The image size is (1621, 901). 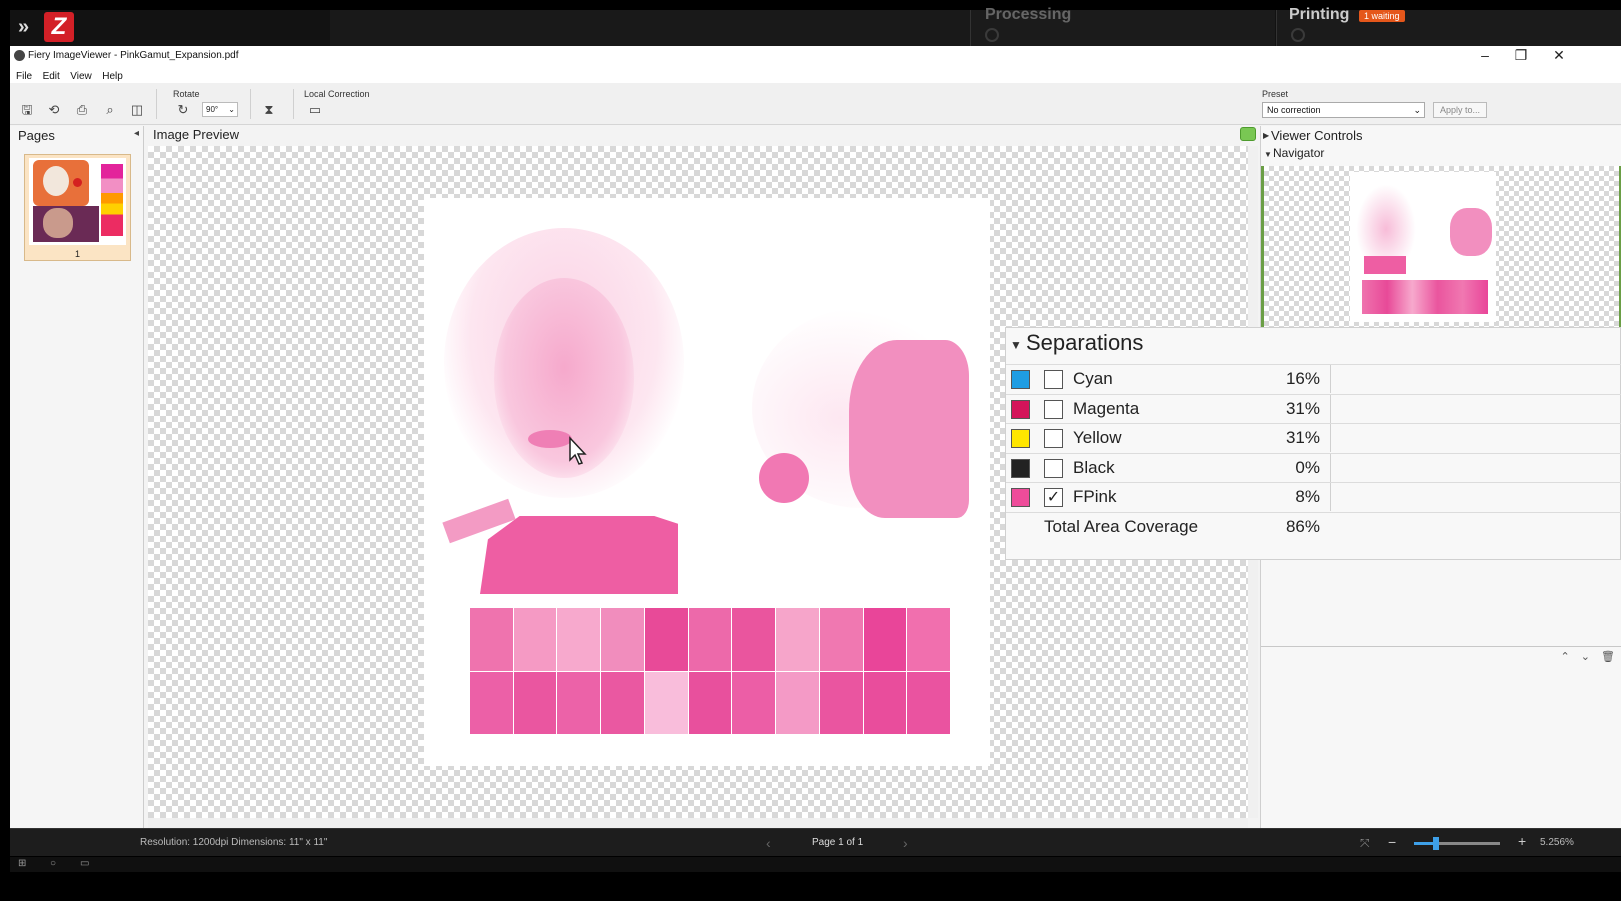 What do you see at coordinates (1313, 437) in the screenshot?
I see `separation-row-yellow: Yellow 31%` at bounding box center [1313, 437].